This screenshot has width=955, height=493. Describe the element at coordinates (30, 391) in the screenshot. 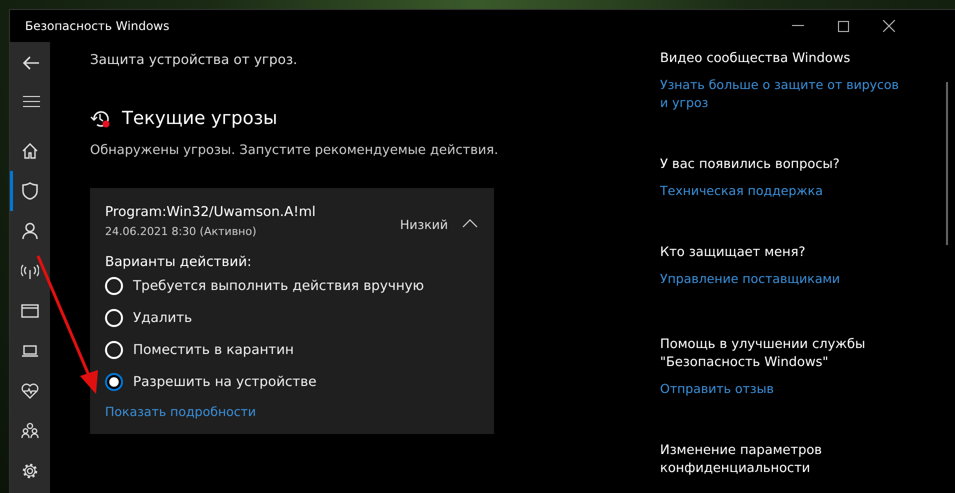

I see `heart-icon` at that location.